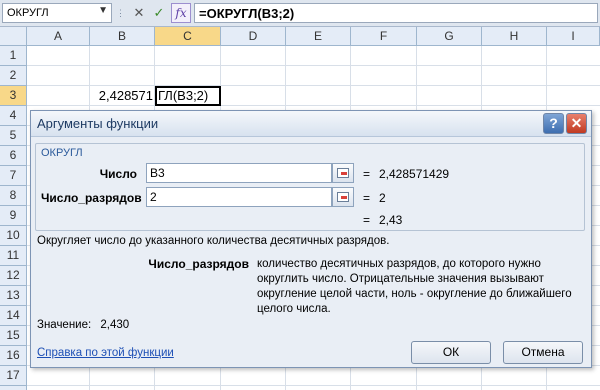 The image size is (600, 390). What do you see at coordinates (318, 36) in the screenshot?
I see `column-header-e: E` at bounding box center [318, 36].